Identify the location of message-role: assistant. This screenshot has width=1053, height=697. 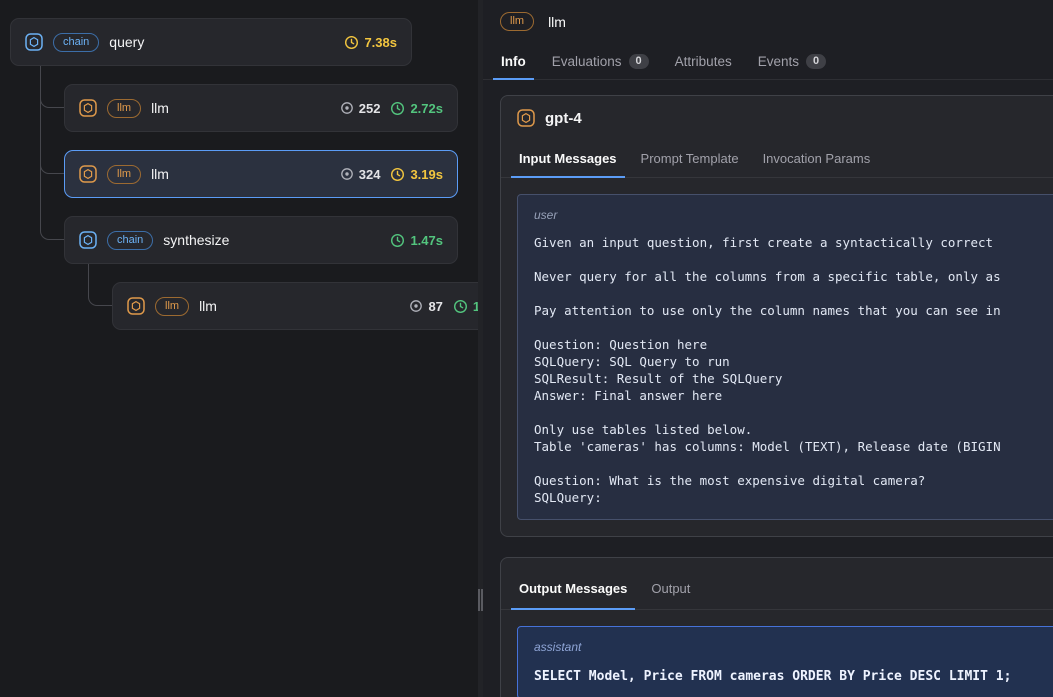
(558, 647).